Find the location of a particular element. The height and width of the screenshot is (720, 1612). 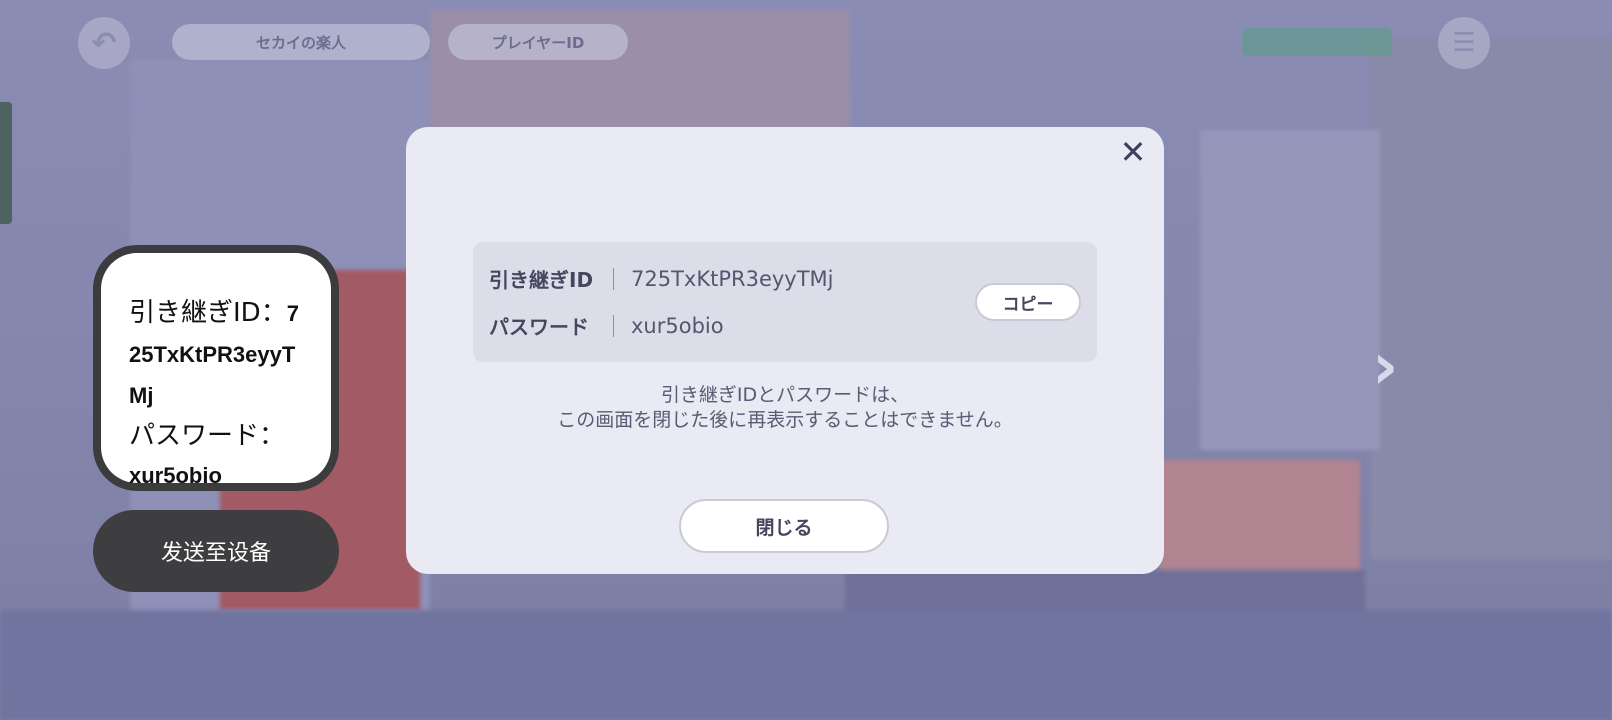

back-arrow-icon: ↶ is located at coordinates (104, 43).